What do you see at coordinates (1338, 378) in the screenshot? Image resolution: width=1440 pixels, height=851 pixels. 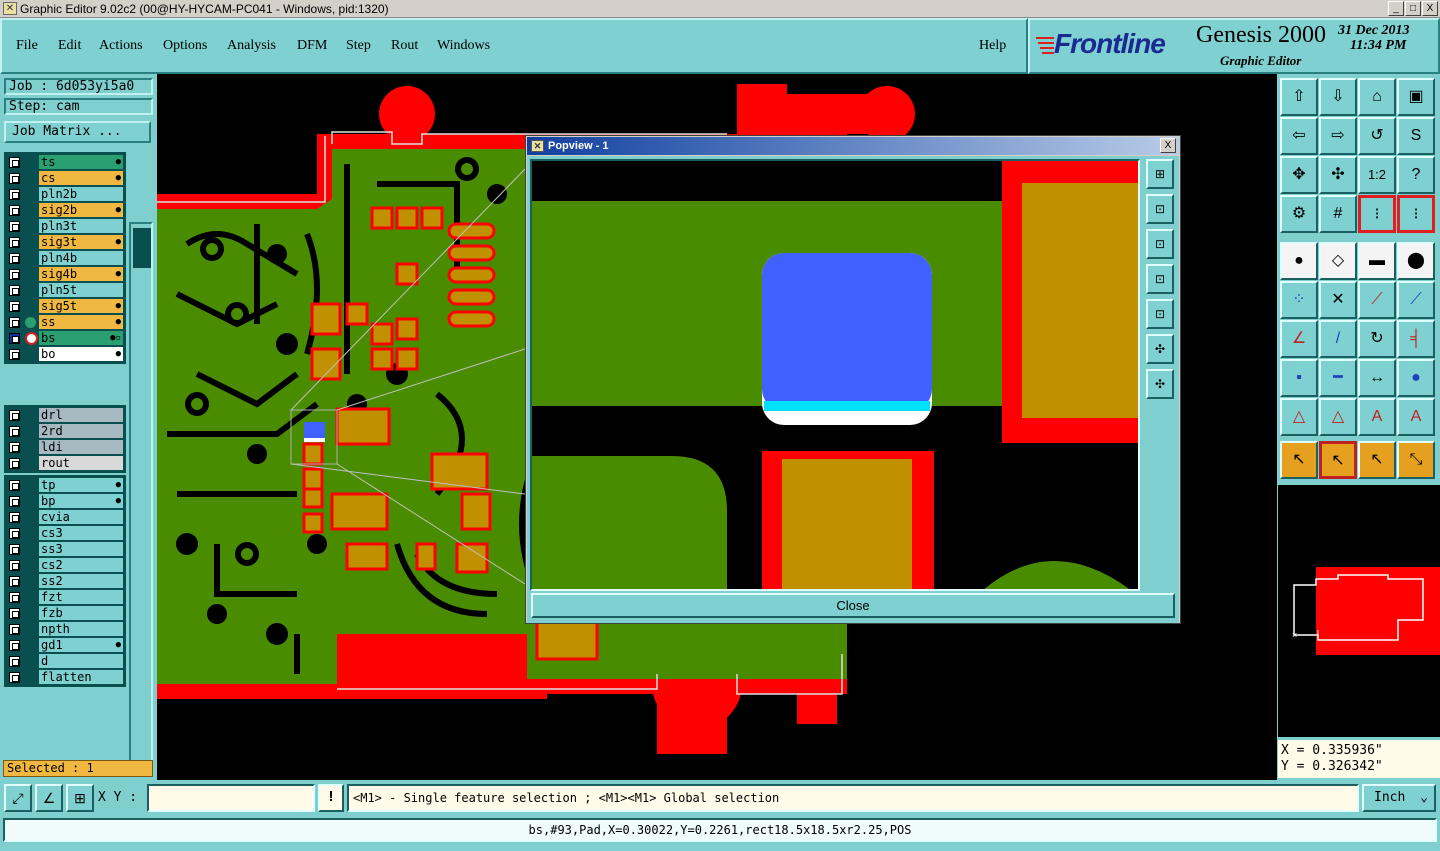 I see `trace-break-icon: ━` at bounding box center [1338, 378].